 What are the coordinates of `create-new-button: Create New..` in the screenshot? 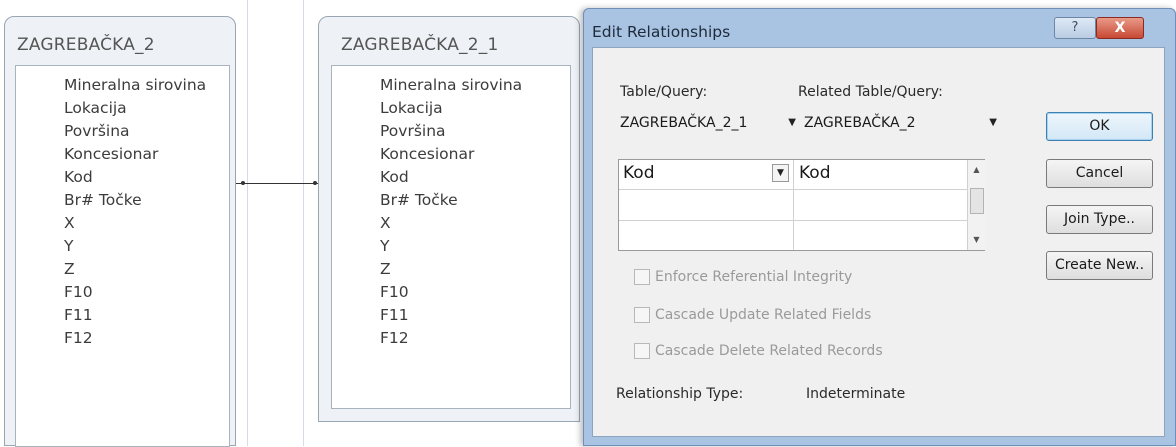 It's located at (1099, 265).